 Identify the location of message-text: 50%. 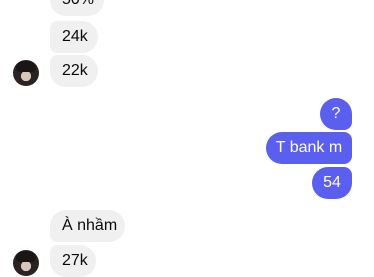
(78, 4).